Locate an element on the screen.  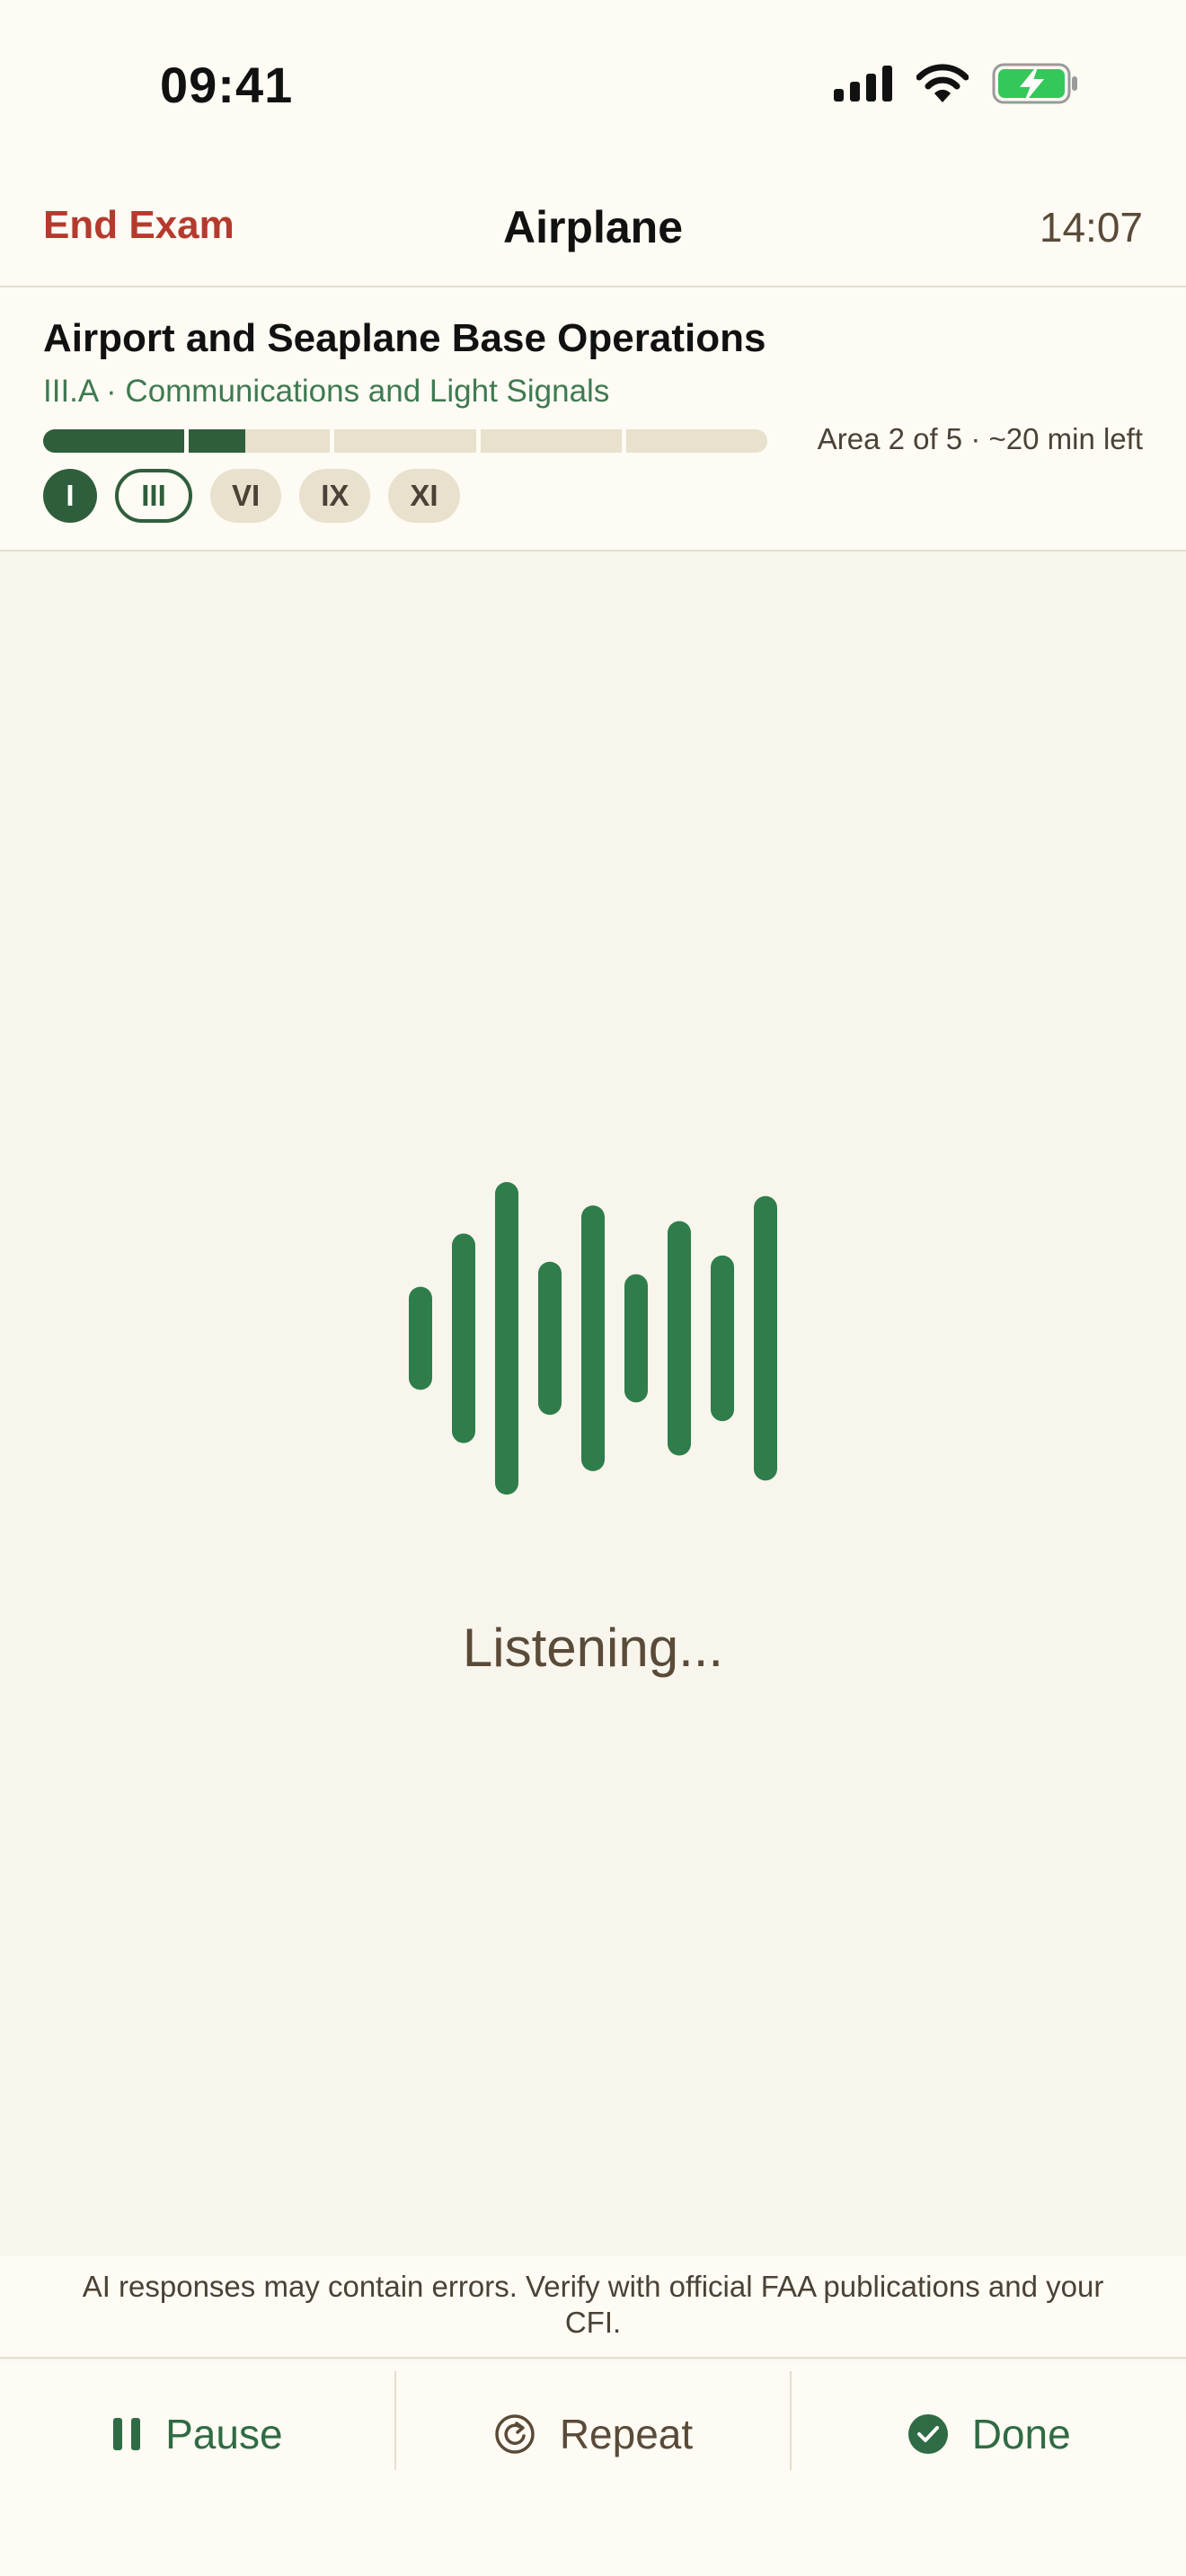
bottom-toolbar: Pause Repeat Done is located at coordinates (593, 2468).